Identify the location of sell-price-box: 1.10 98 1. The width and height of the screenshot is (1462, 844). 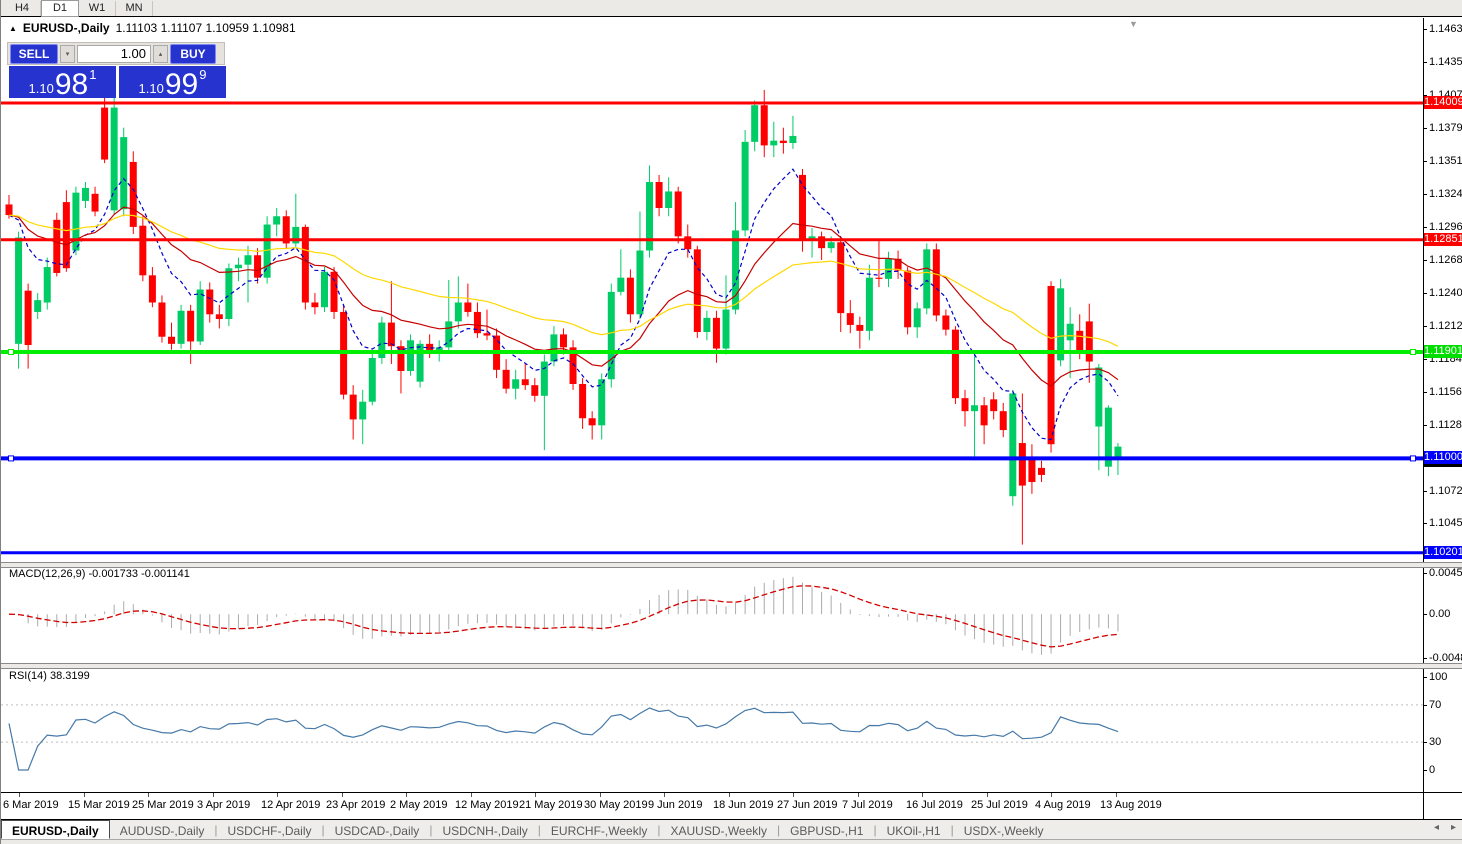
(62, 83).